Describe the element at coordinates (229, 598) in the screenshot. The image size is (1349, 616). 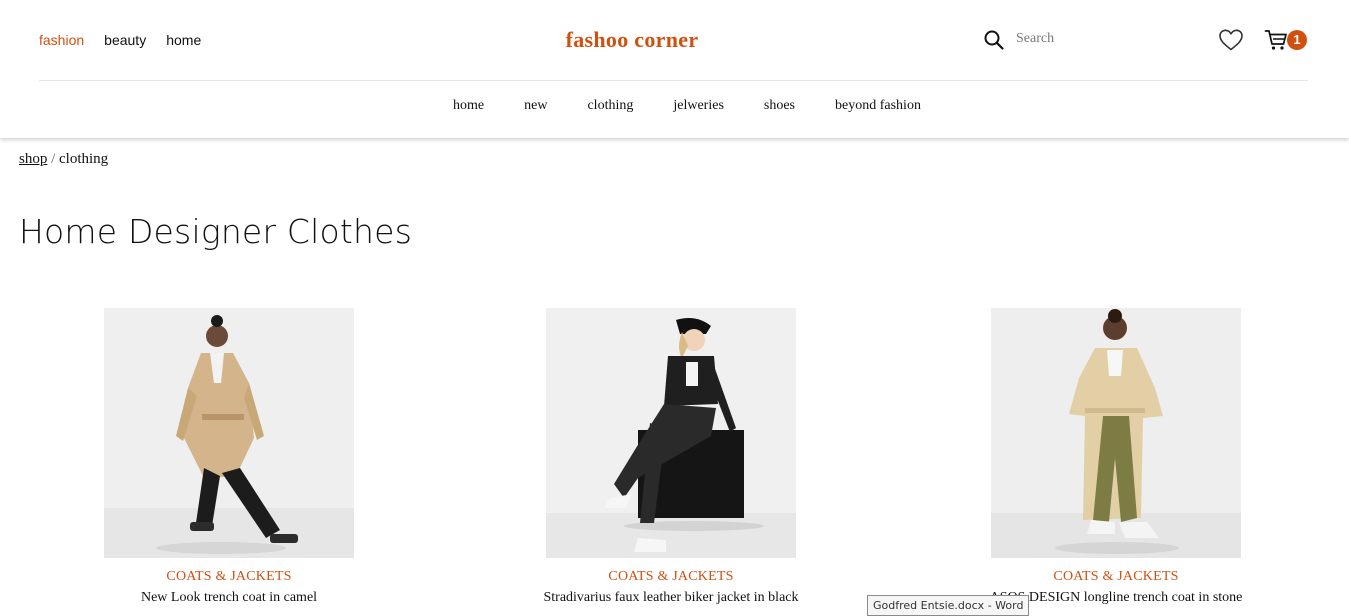
I see `product-name: New Look trench coat in camel` at that location.